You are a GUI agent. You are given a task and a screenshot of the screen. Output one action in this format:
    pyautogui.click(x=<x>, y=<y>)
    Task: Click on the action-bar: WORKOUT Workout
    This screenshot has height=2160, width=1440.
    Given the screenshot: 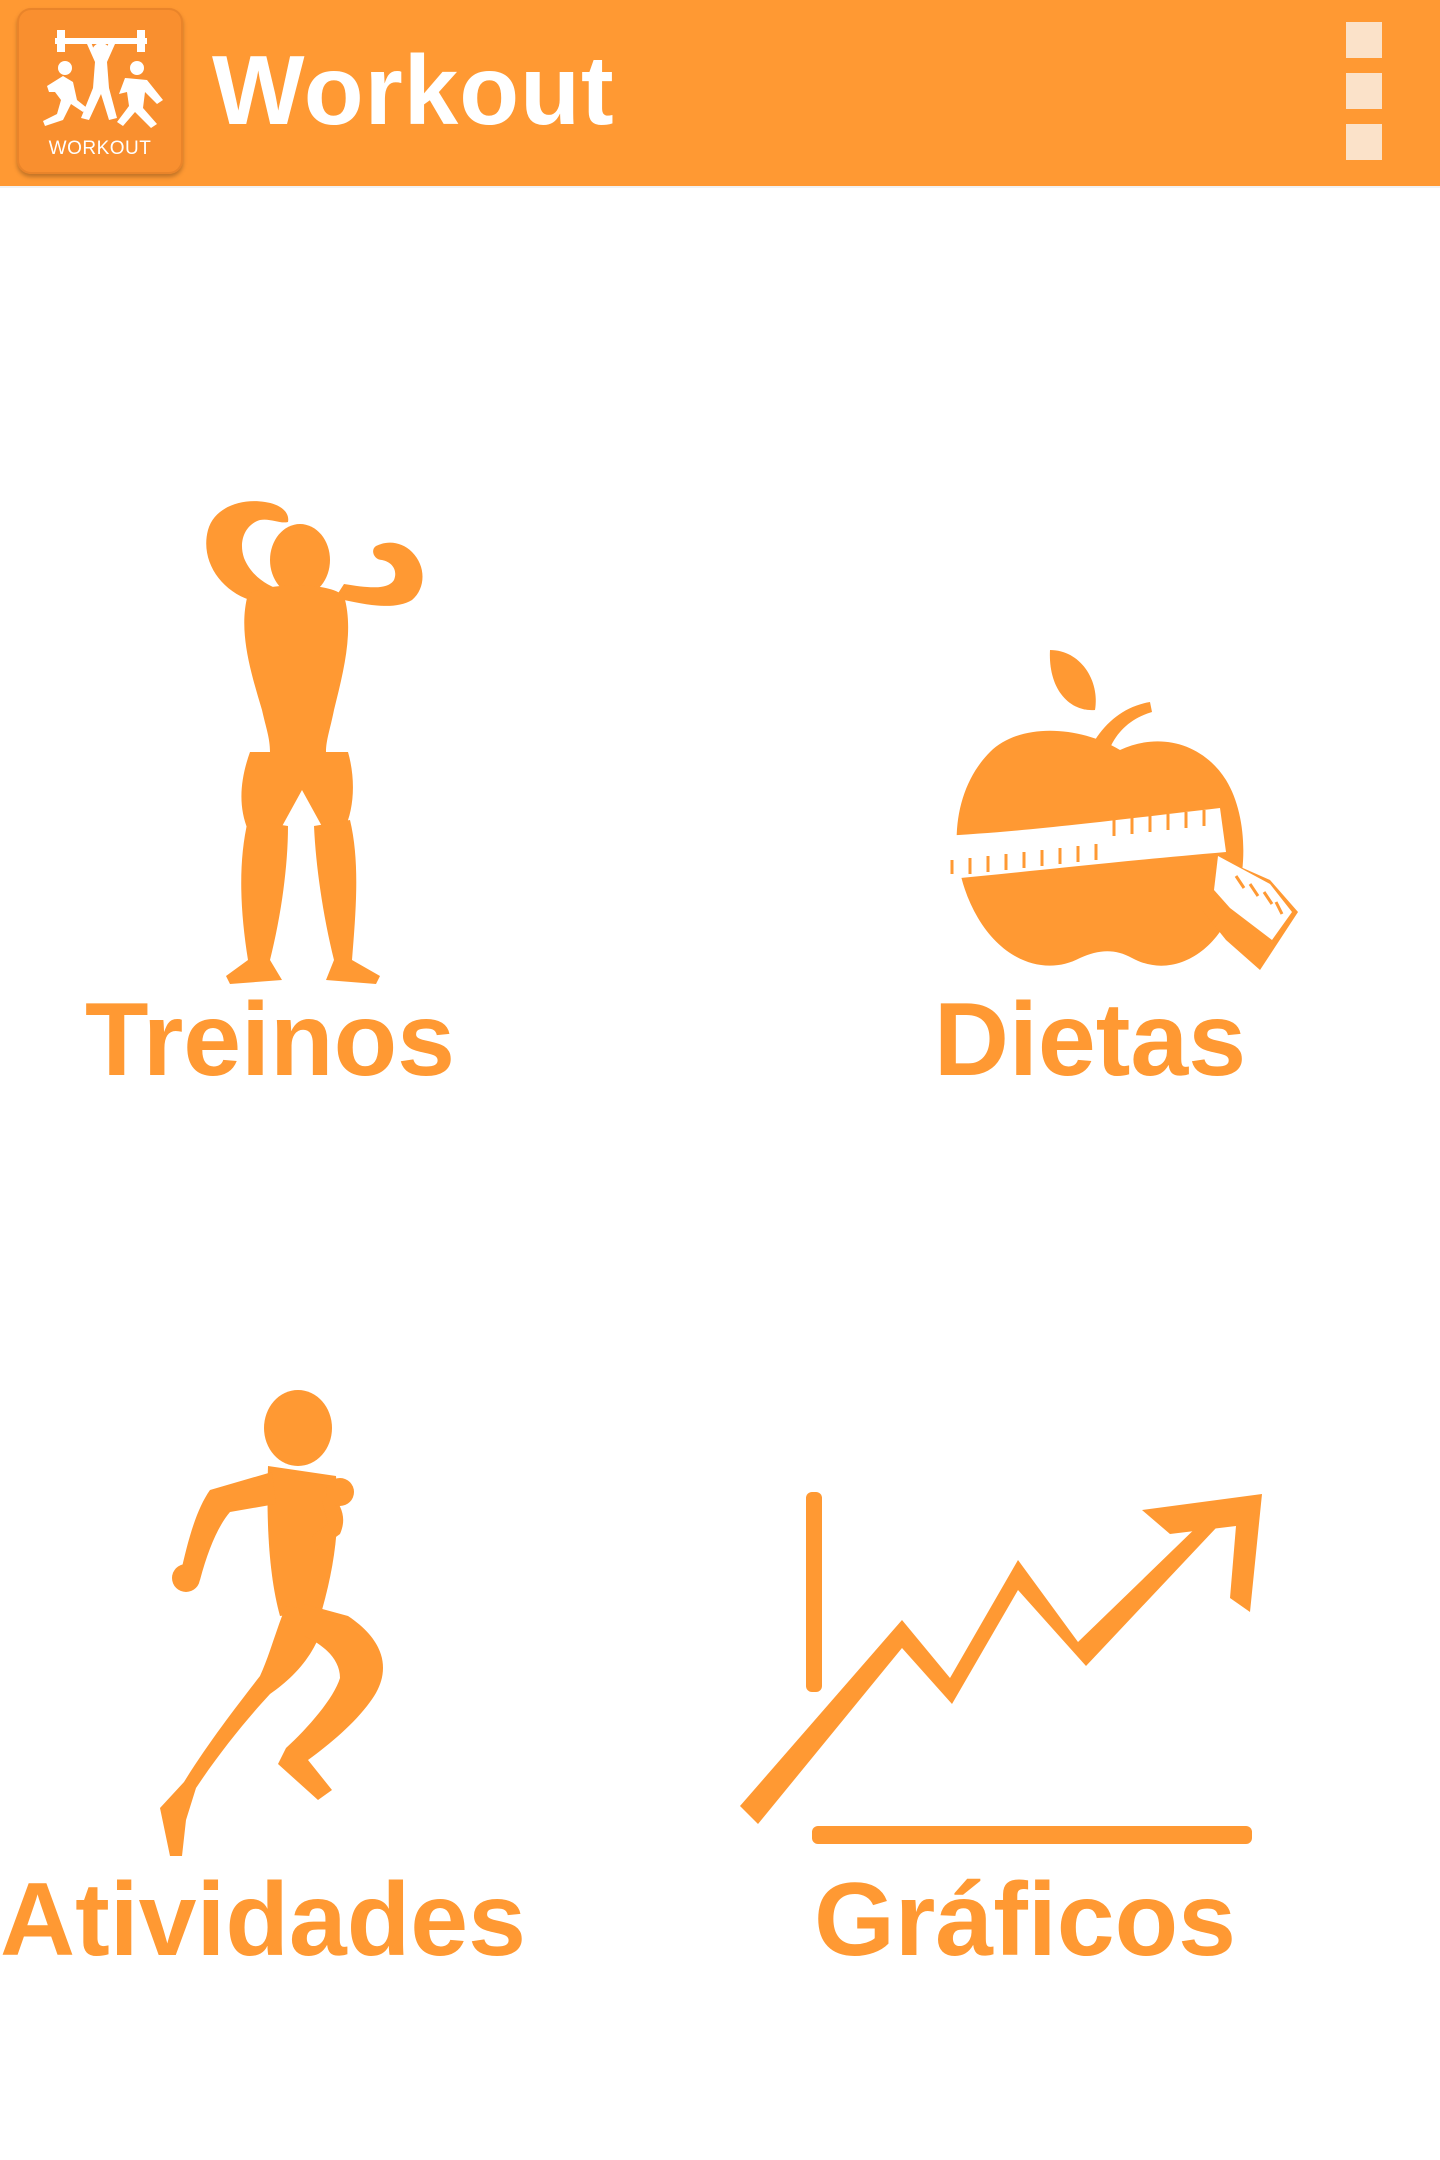 What is the action you would take?
    pyautogui.click(x=720, y=93)
    